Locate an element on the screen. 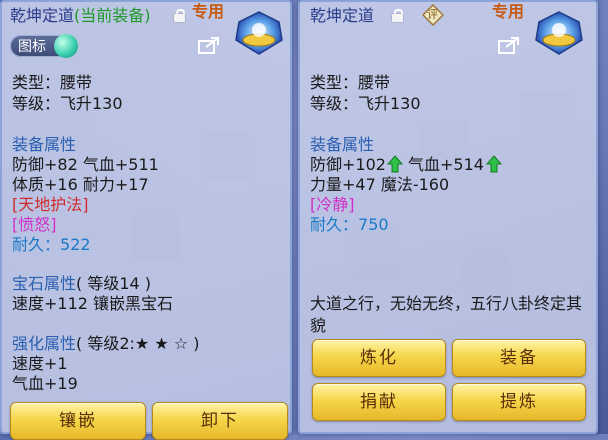  gem-orb-icon is located at coordinates (66, 46).